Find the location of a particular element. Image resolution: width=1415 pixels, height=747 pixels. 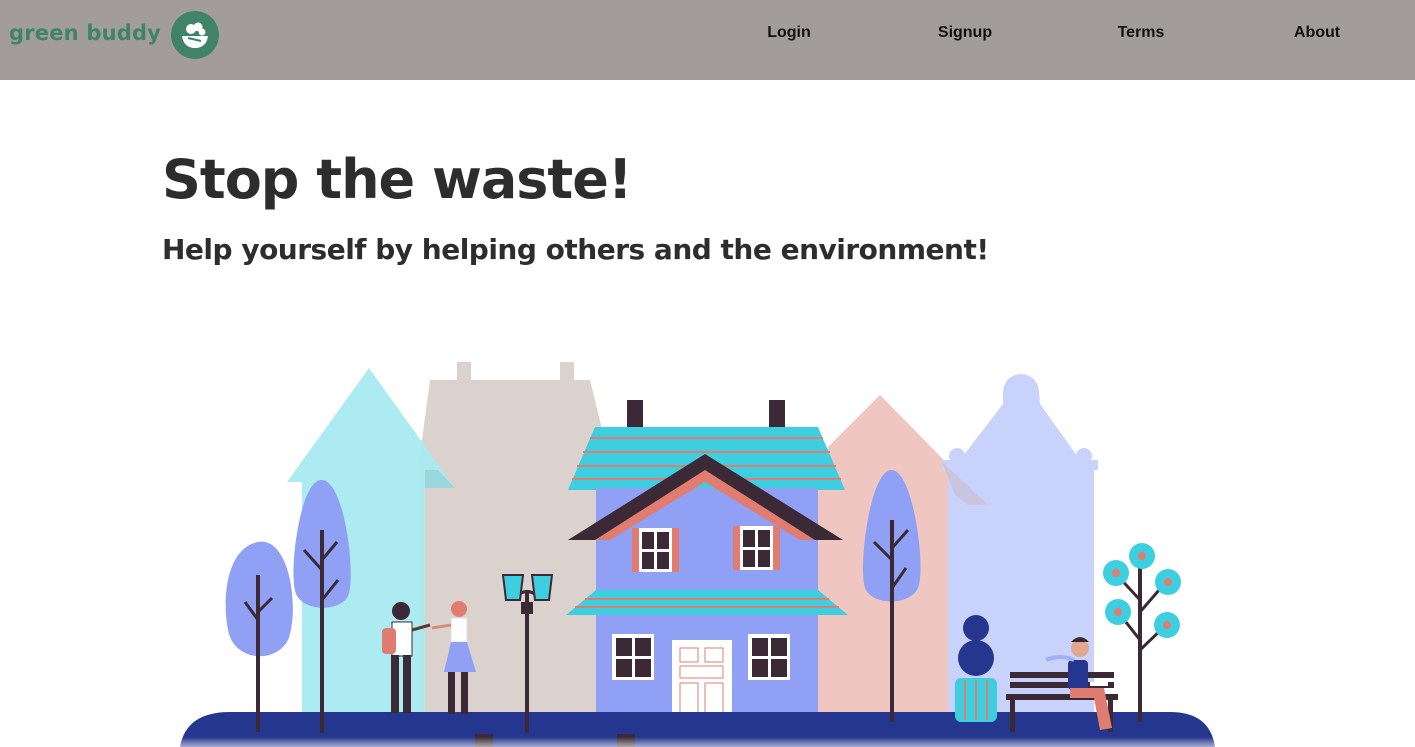

main-house is located at coordinates (707, 564).